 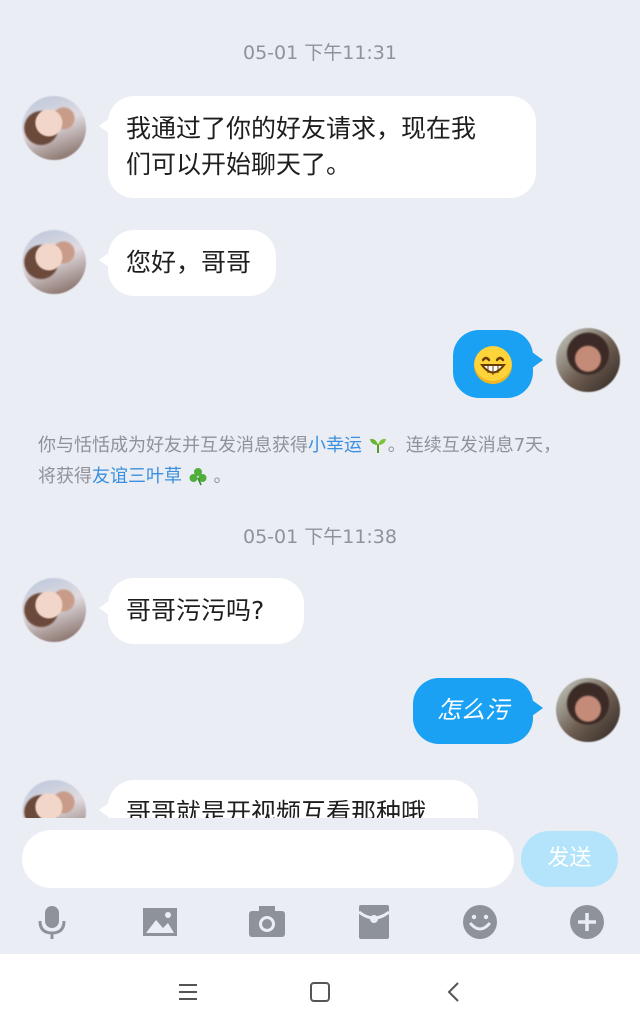 I want to click on plus-icon, so click(x=587, y=922).